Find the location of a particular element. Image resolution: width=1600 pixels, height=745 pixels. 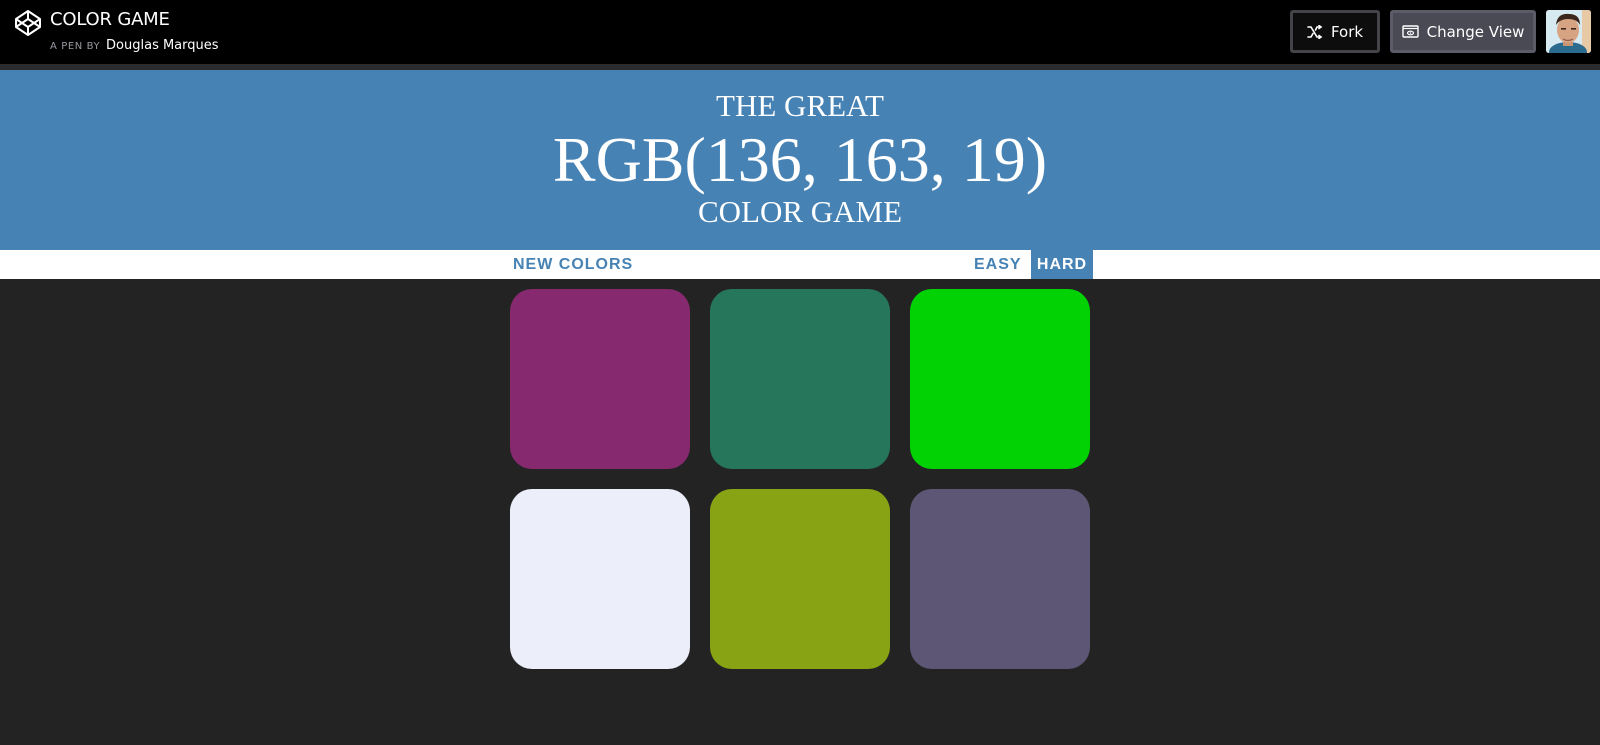

user-avatar is located at coordinates (1568, 31).